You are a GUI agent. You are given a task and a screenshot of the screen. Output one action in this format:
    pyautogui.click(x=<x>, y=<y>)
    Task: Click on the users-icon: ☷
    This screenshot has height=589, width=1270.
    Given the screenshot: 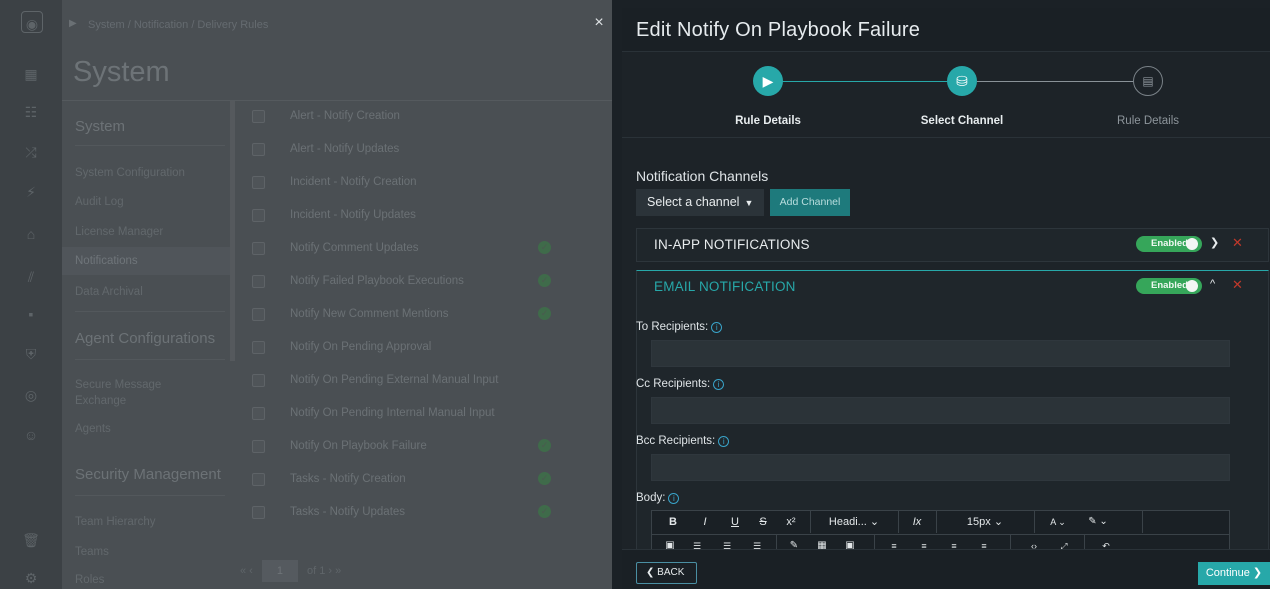 What is the action you would take?
    pyautogui.click(x=31, y=112)
    